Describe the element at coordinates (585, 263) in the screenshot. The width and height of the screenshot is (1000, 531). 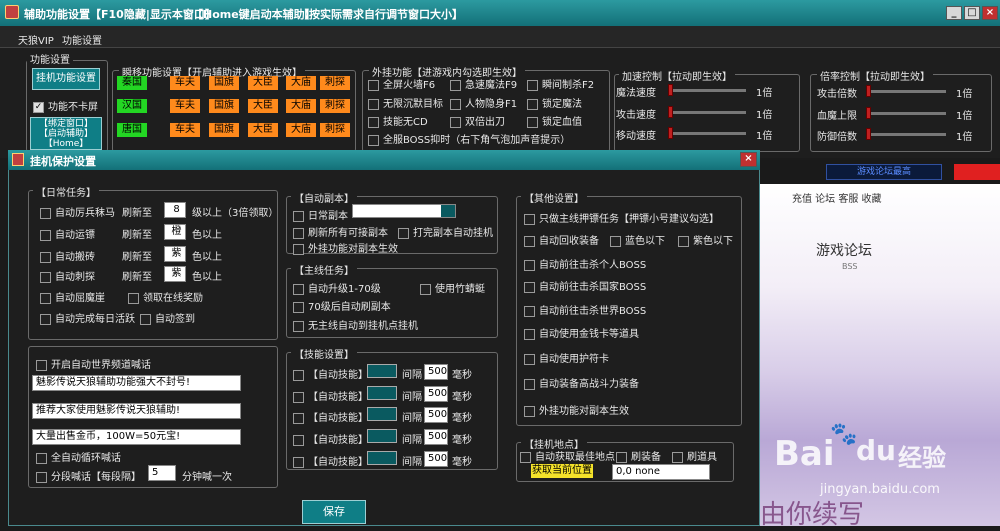
I see `other-personal-boss: 自动前往击杀个人BOSS` at that location.